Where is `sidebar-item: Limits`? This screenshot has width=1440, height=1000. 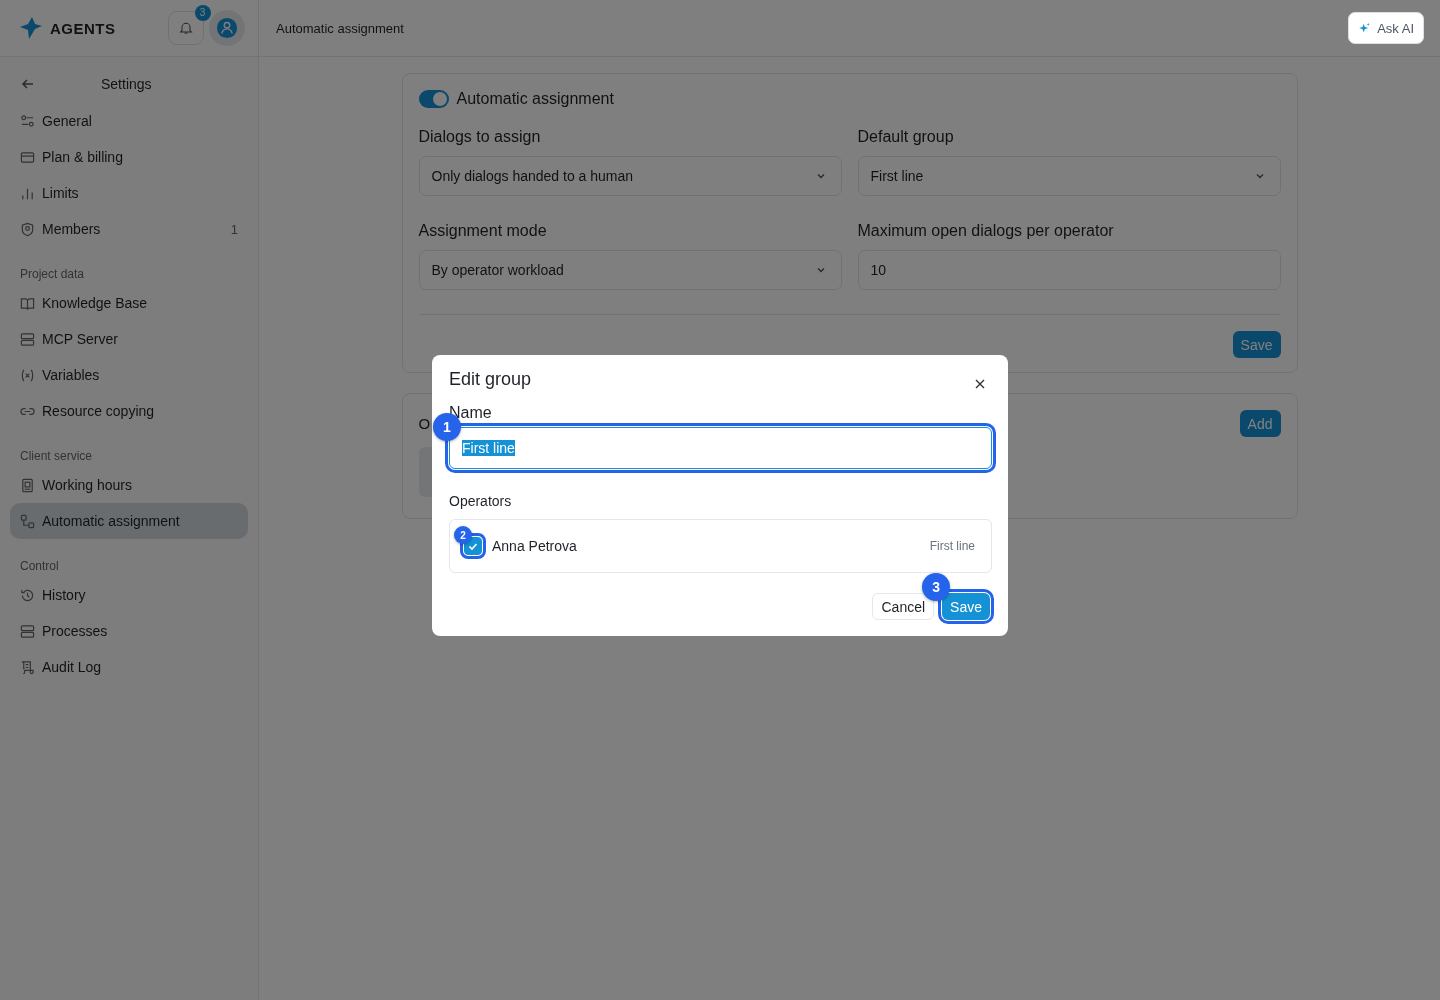
sidebar-item: Limits is located at coordinates (129, 193).